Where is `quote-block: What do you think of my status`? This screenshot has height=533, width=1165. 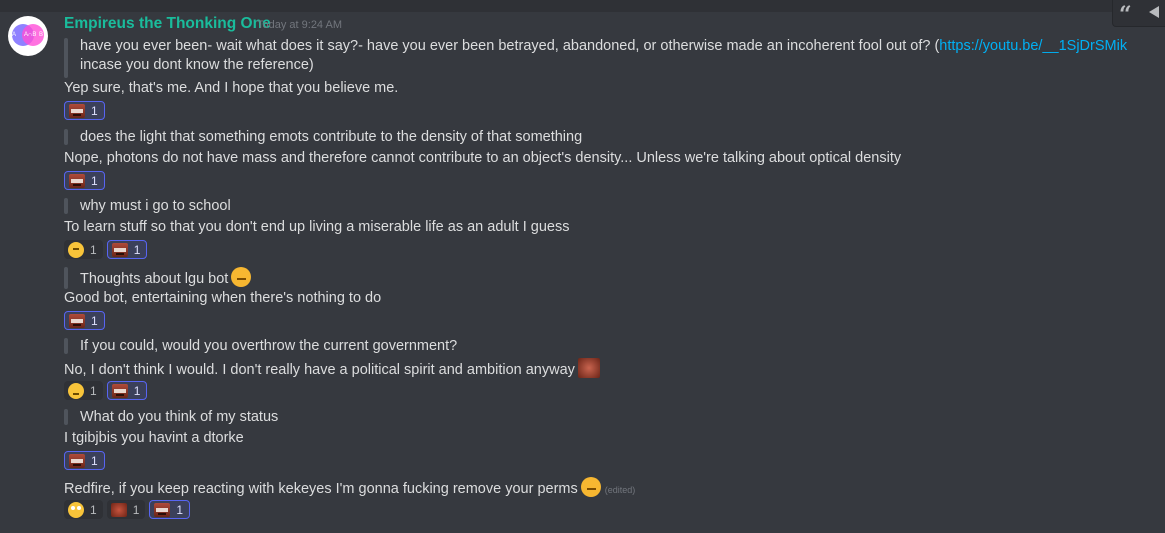
quote-block: What do you think of my status is located at coordinates (171, 417).